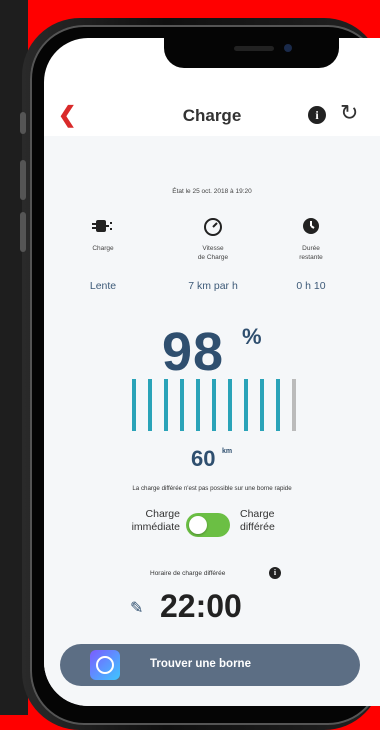  I want to click on stat-value: 0 h 10, so click(311, 286).